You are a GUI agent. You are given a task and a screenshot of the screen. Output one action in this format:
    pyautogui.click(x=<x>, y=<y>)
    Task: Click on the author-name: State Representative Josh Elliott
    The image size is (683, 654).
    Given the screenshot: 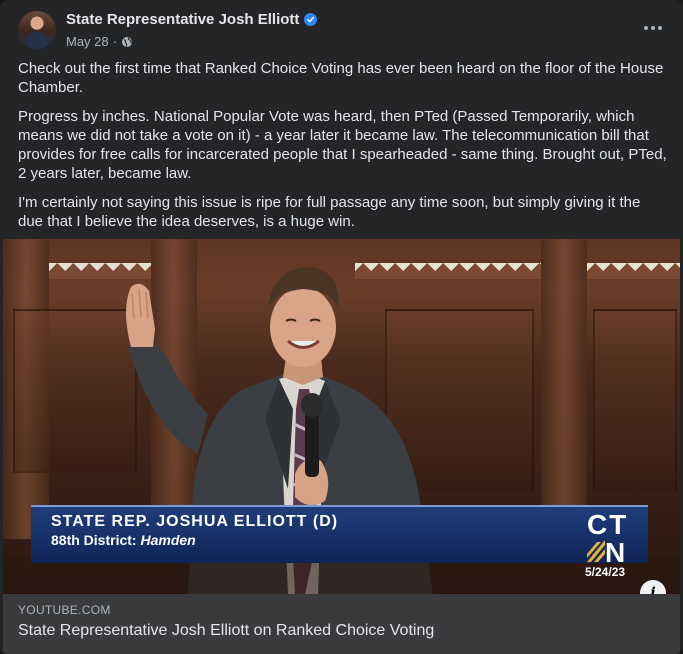 What is the action you would take?
    pyautogui.click(x=182, y=19)
    